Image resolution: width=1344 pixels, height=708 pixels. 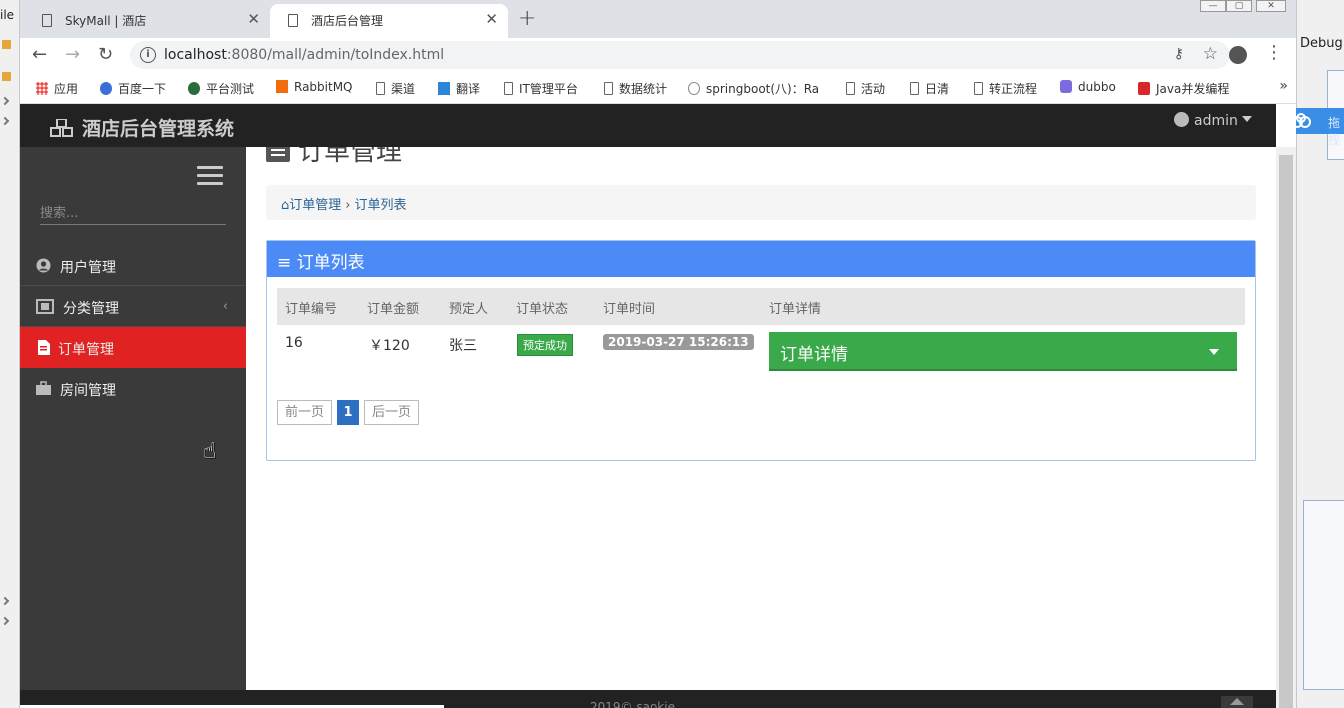 I want to click on site-info-icon: i, so click(x=148, y=55).